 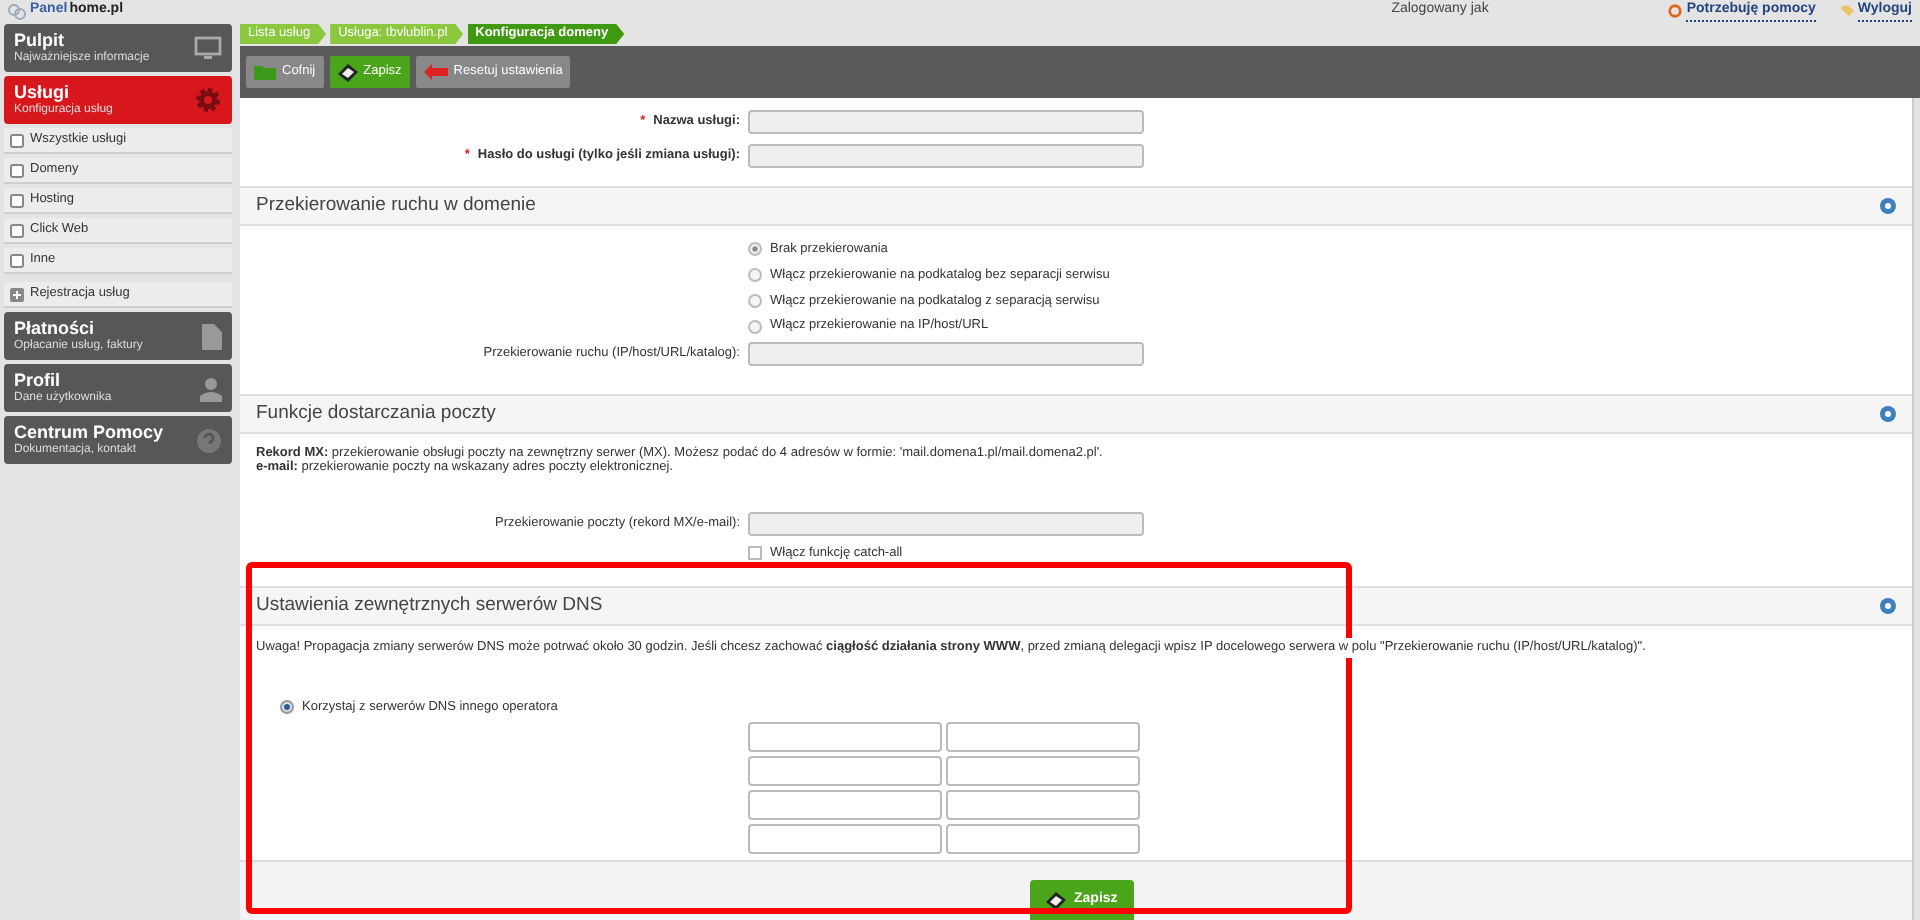 What do you see at coordinates (43, 93) in the screenshot?
I see `sidebar-item-title: Usługi` at bounding box center [43, 93].